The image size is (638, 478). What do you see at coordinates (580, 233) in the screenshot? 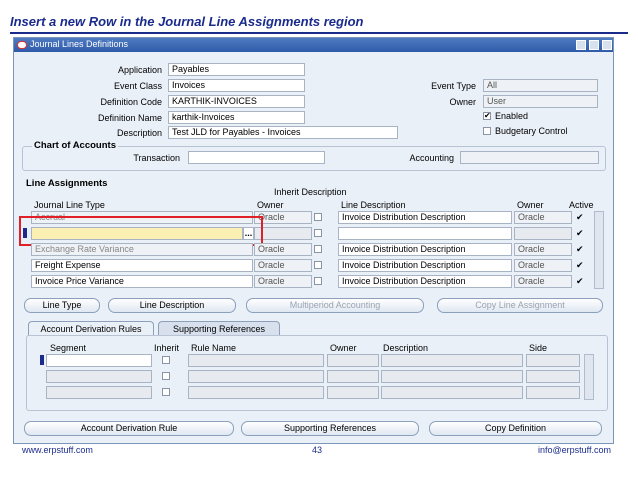
I see `active-checkbox-new: ✔` at bounding box center [580, 233].